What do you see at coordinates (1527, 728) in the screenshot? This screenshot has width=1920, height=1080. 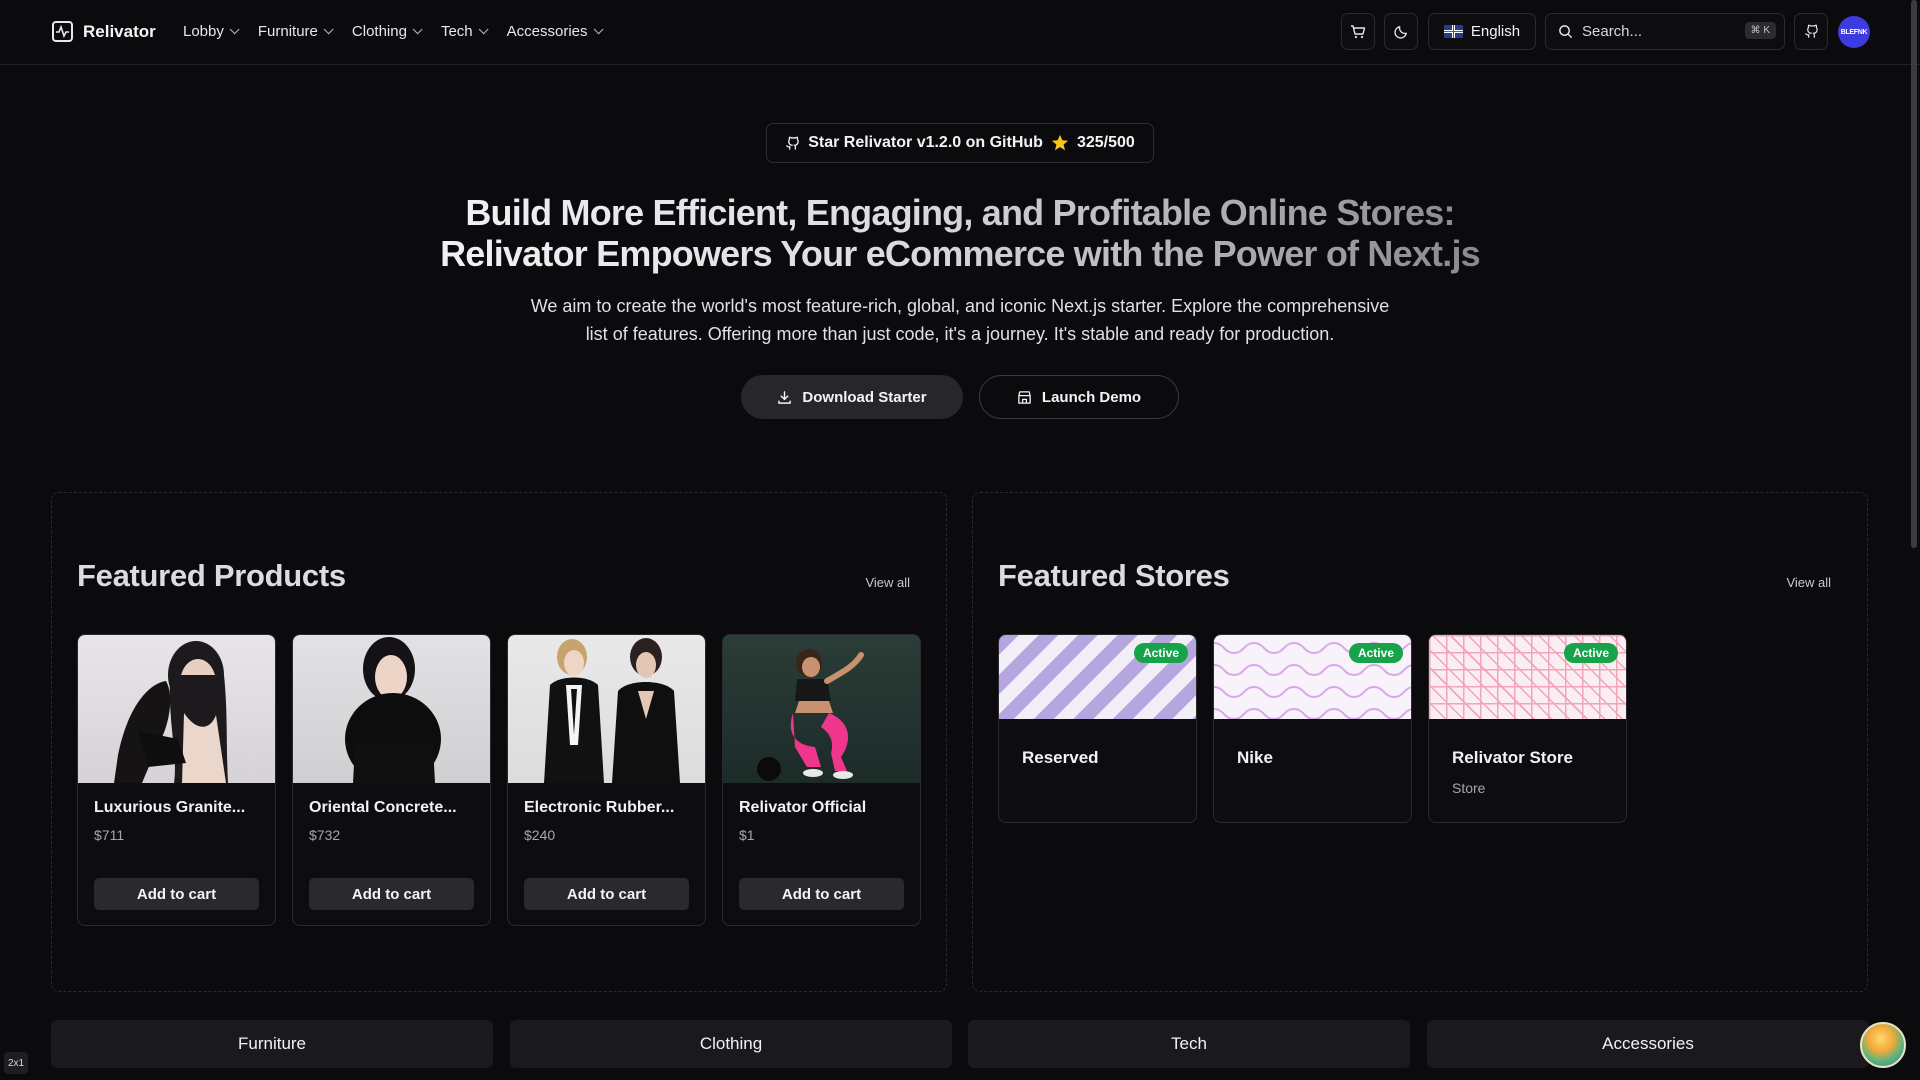 I see `store-card: Active Relivator Store Store` at bounding box center [1527, 728].